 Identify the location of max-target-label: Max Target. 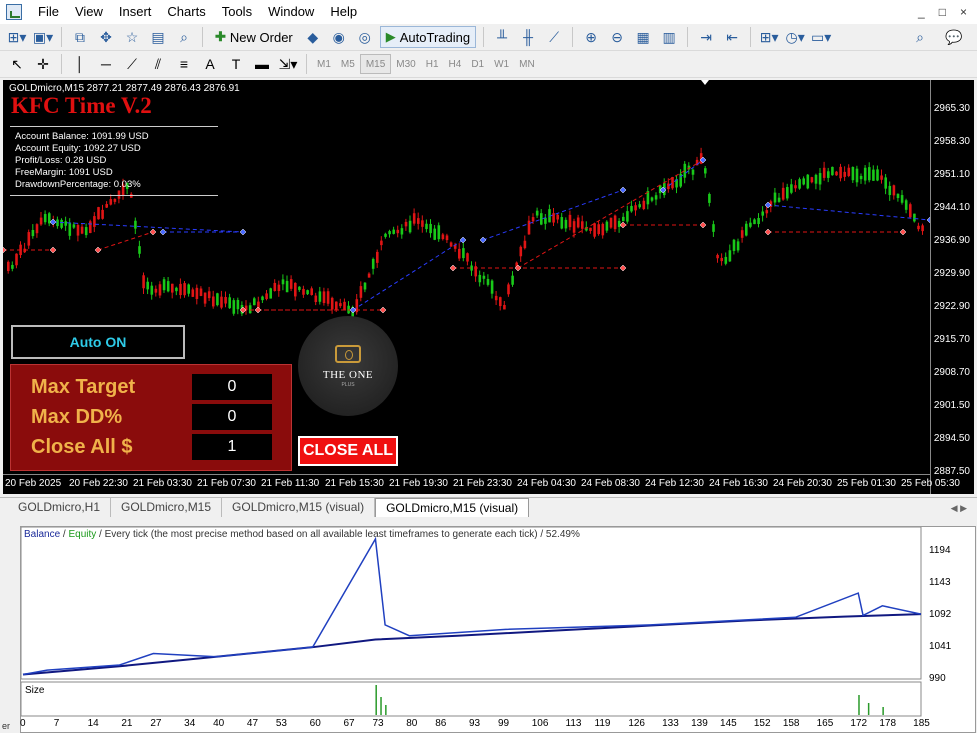
(83, 387).